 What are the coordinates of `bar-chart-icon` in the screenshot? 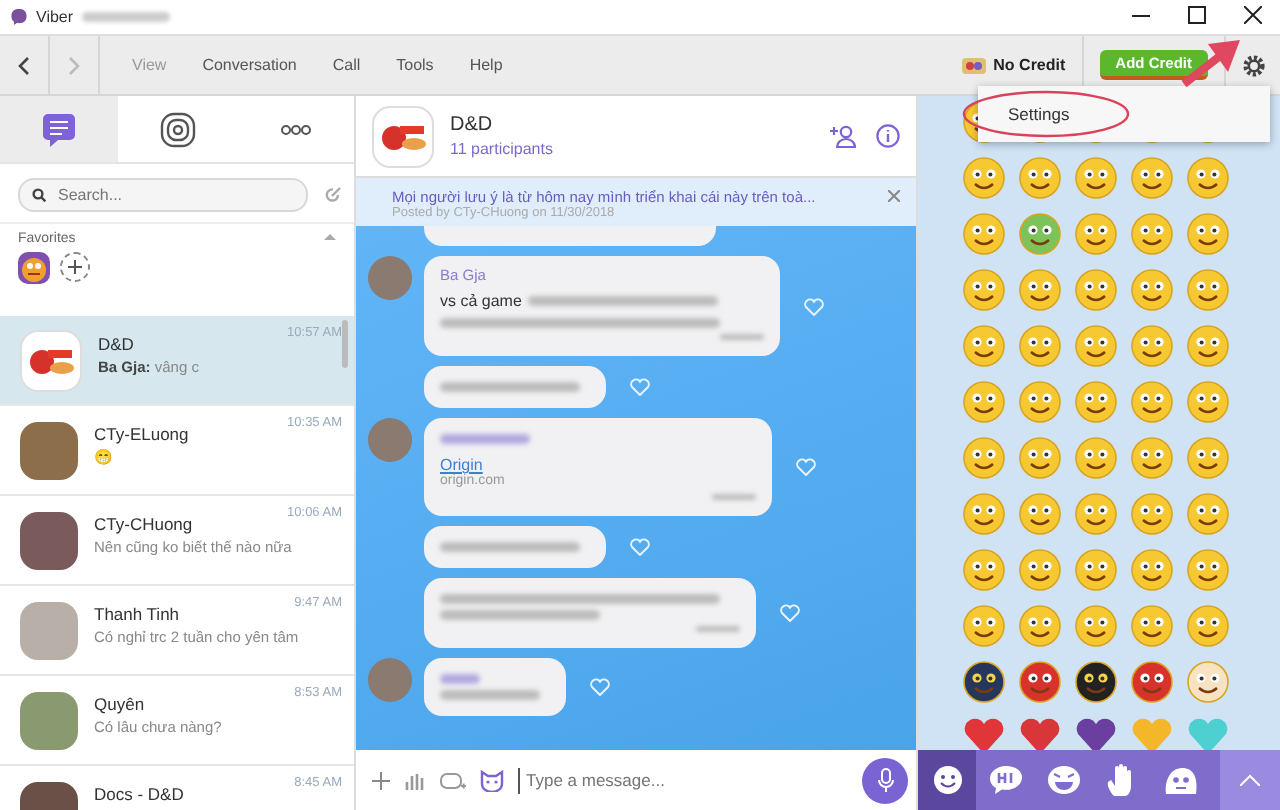 It's located at (415, 780).